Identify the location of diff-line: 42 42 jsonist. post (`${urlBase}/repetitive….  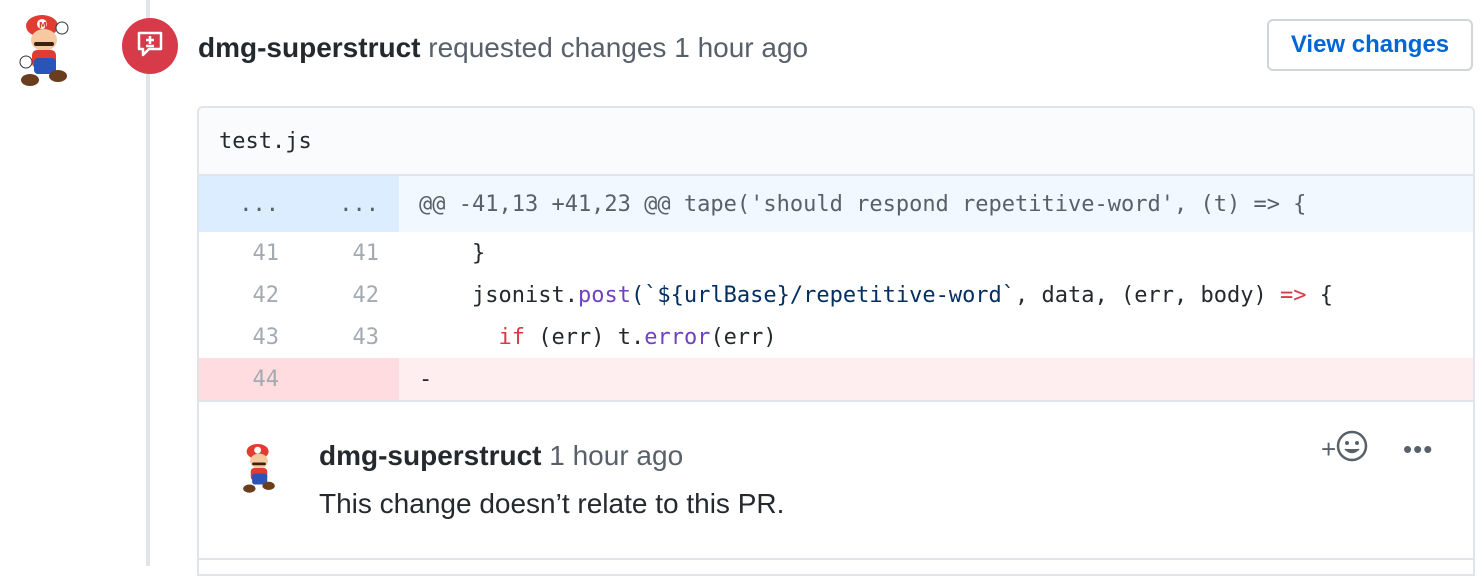
(836, 295).